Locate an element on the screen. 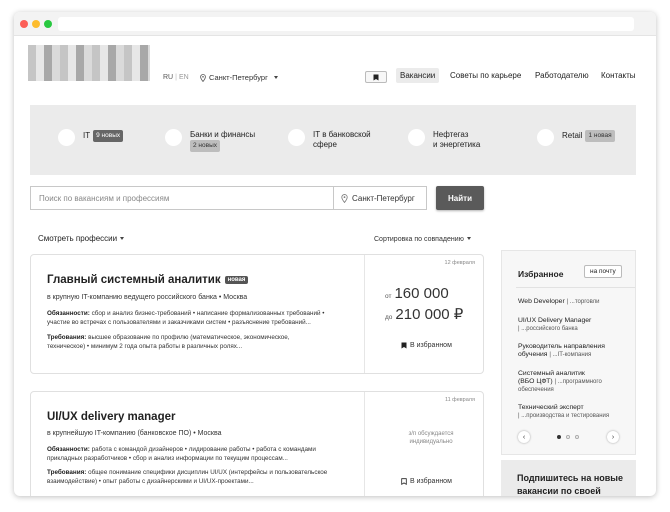 Image resolution: width=670 pixels, height=512 pixels. city-label: Санкт-Петербург is located at coordinates (238, 77).